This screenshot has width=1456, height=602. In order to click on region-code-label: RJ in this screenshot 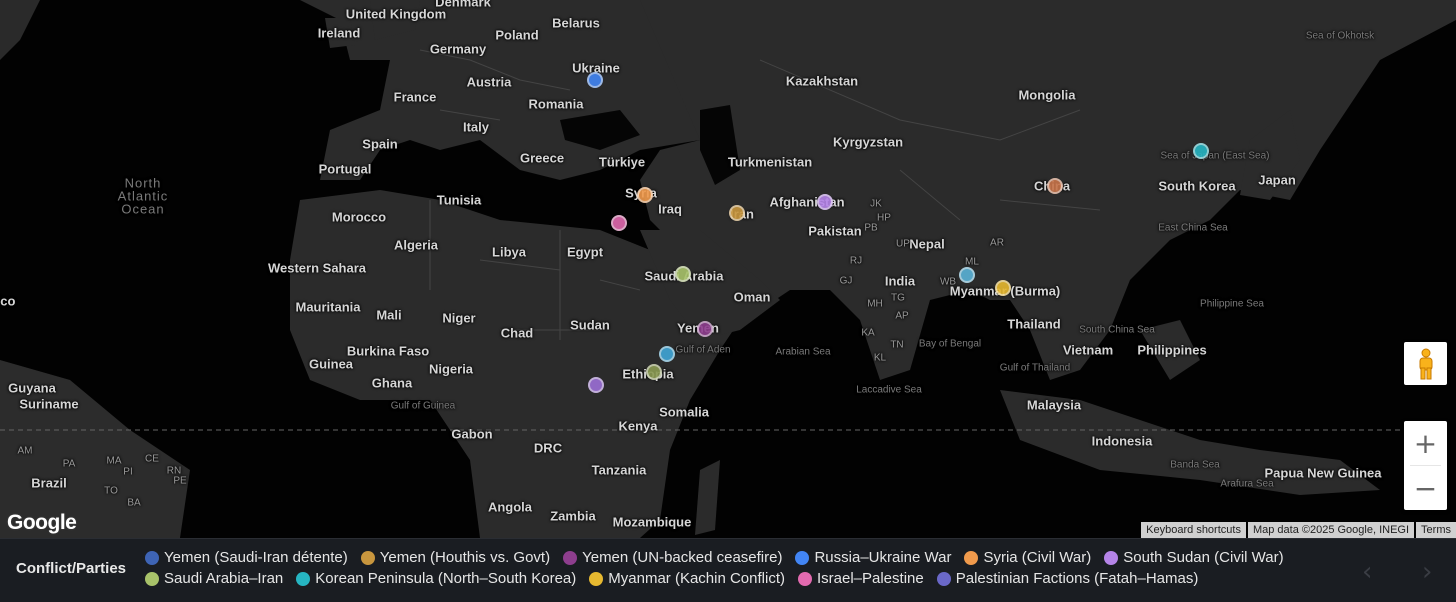, I will do `click(856, 261)`.